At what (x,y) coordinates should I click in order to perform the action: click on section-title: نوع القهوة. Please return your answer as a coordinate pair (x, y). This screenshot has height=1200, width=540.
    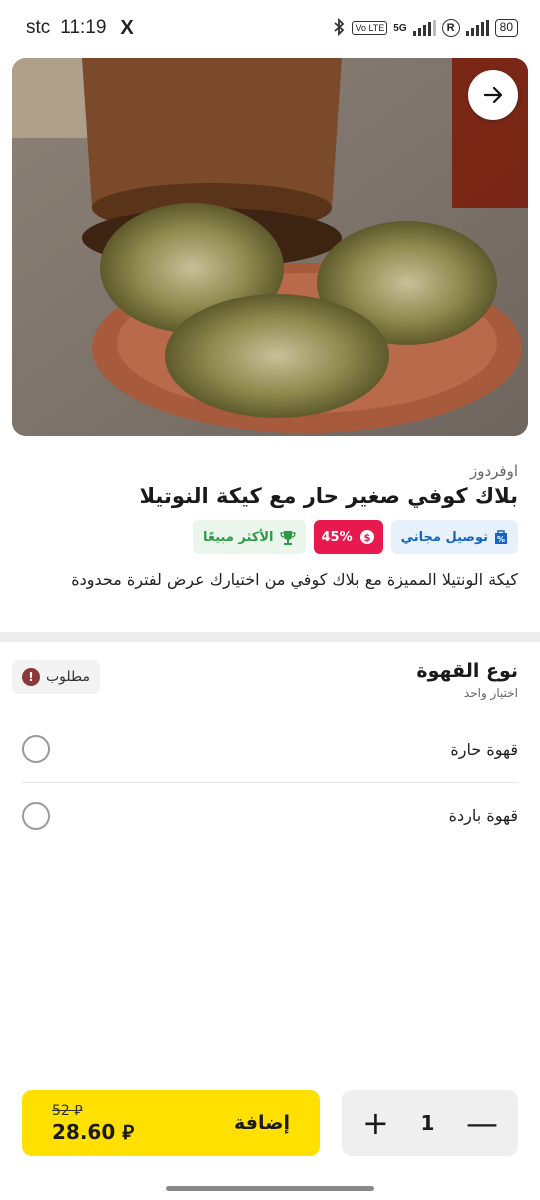
    Looking at the image, I should click on (467, 671).